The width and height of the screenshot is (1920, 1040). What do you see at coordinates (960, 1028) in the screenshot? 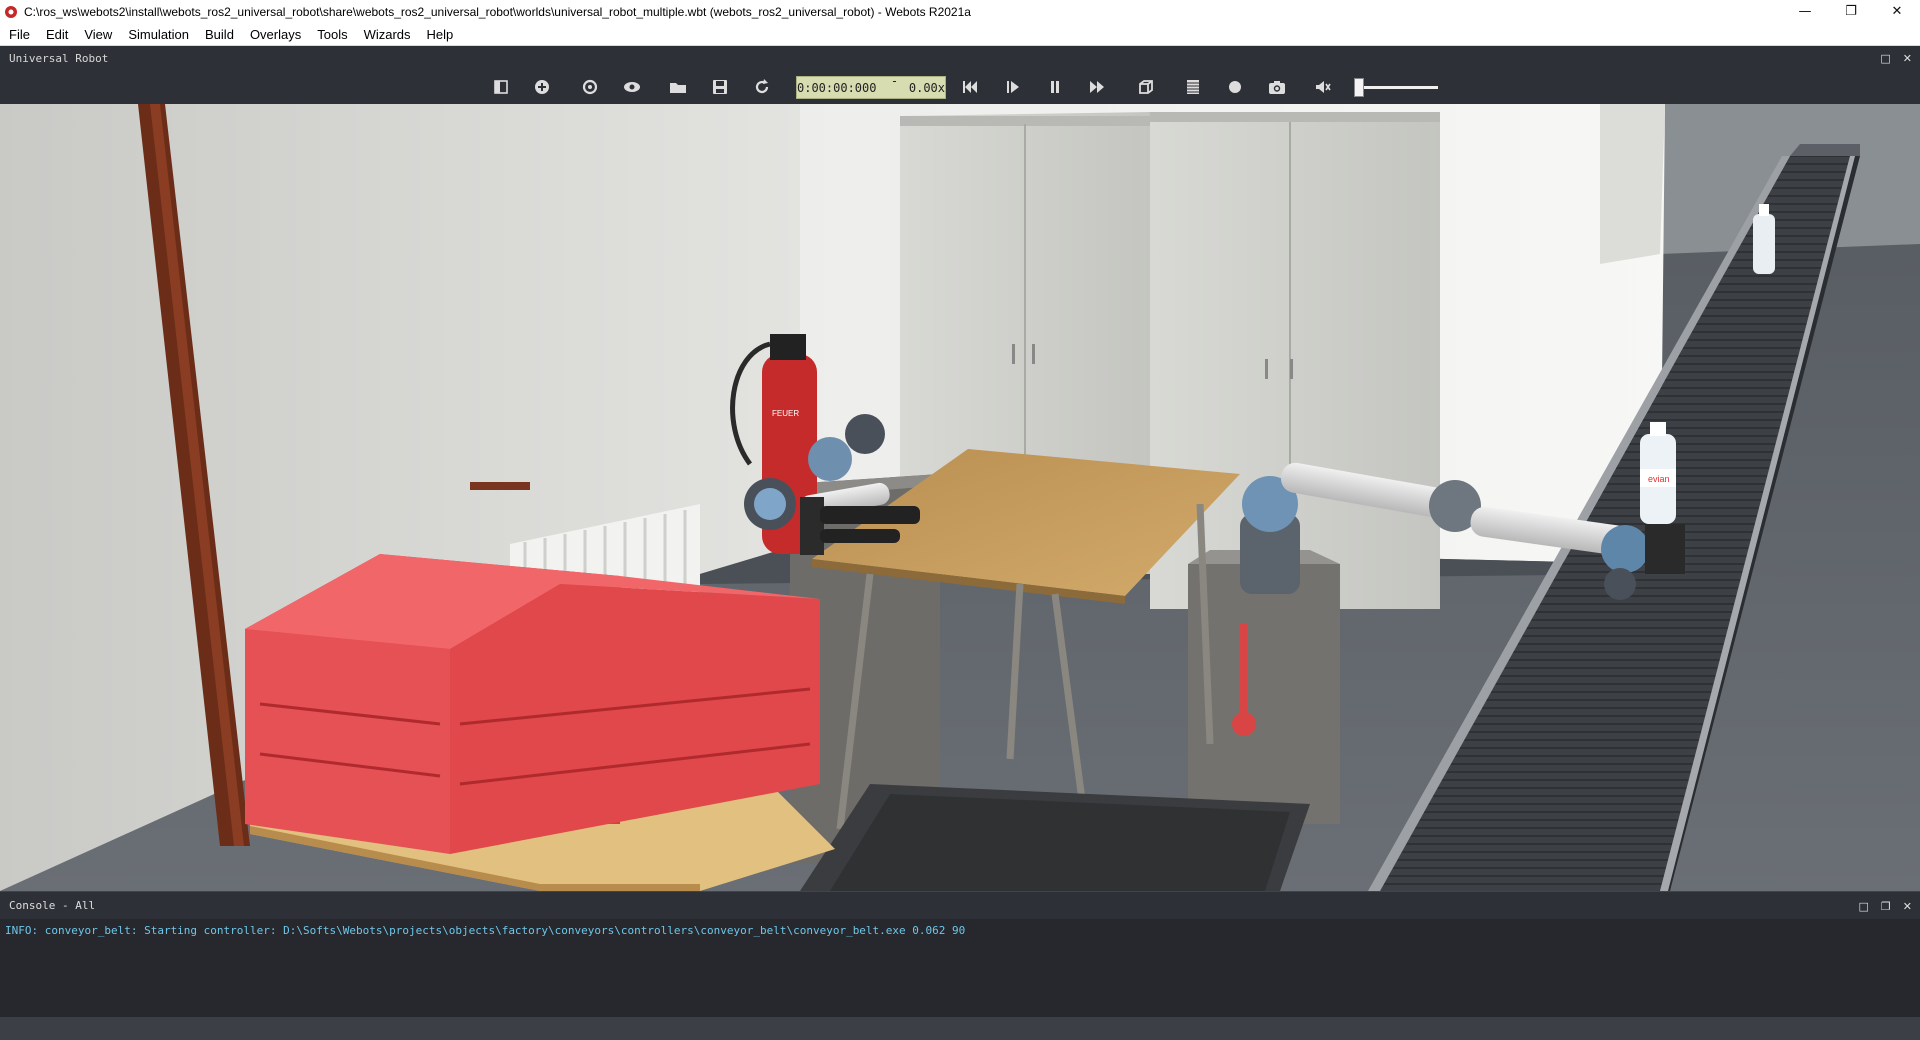
I see `status-bar` at bounding box center [960, 1028].